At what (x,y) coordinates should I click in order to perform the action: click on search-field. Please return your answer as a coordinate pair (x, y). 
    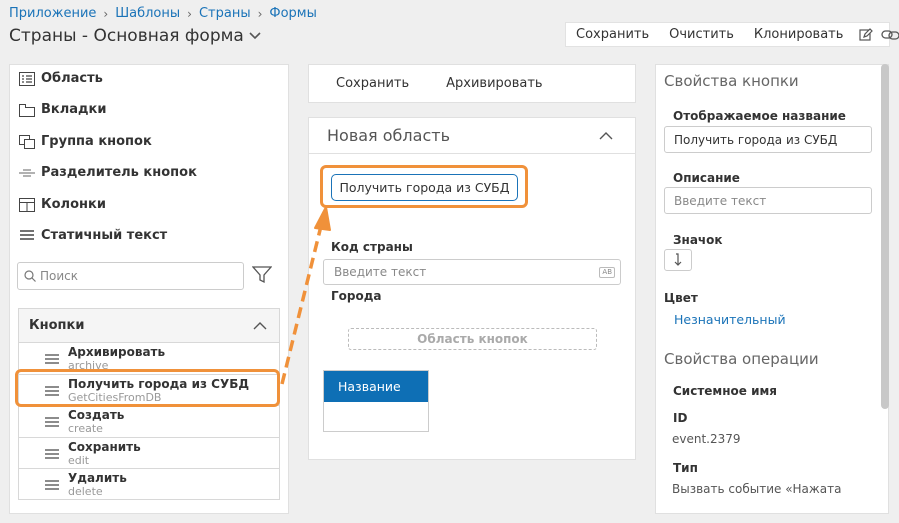
    Looking at the image, I should click on (130, 276).